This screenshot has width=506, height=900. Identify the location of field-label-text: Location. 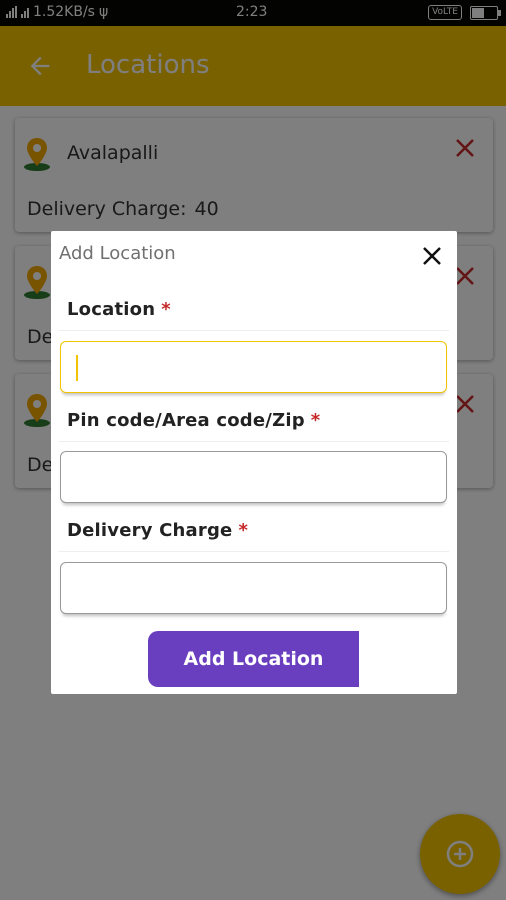
(111, 309).